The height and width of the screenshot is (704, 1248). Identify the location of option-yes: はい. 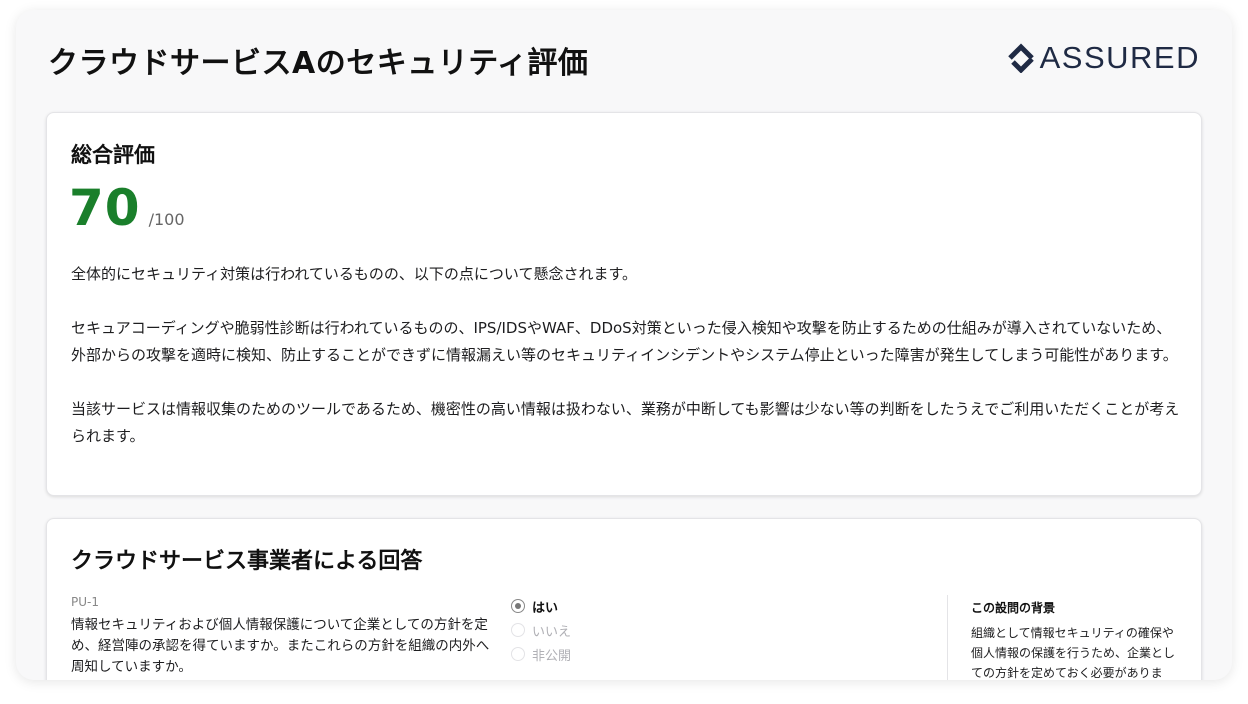
(541, 606).